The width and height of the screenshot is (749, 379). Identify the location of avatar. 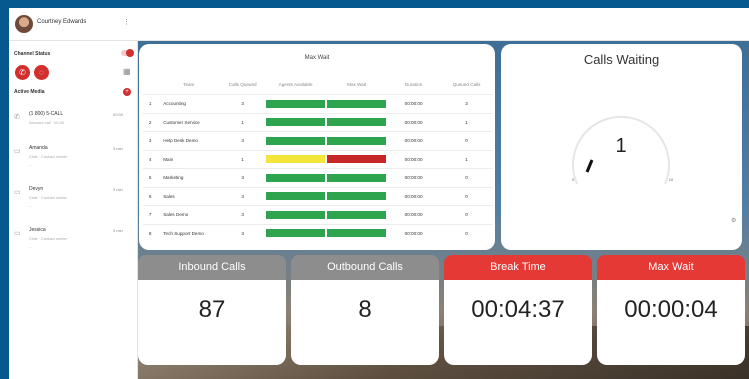
(24, 24).